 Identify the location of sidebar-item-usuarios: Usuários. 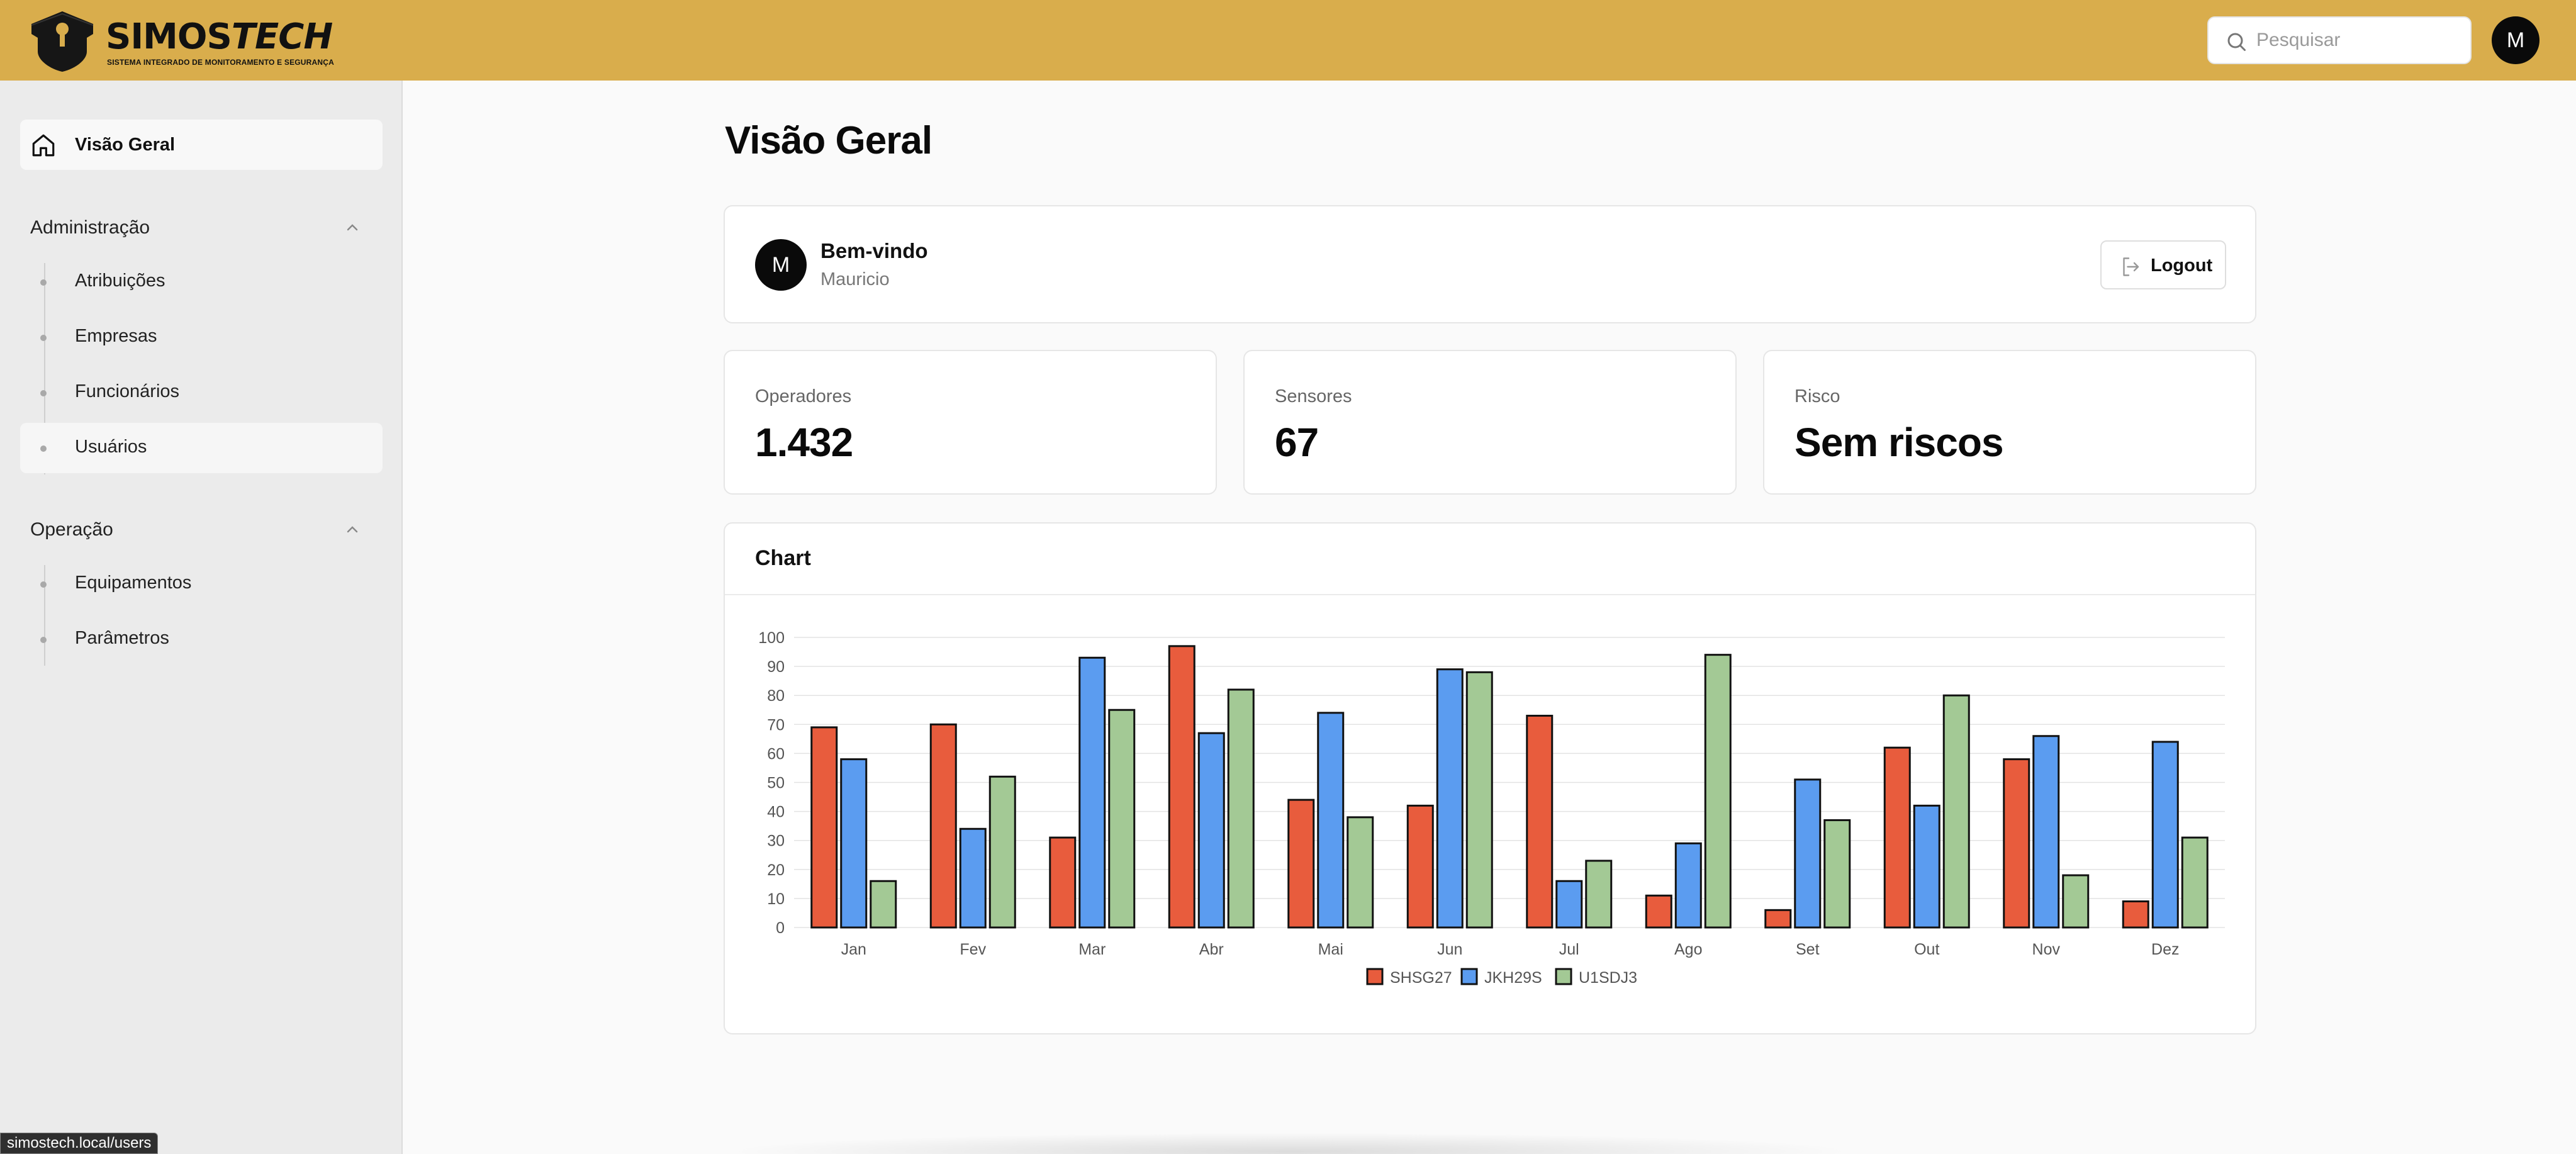
(201, 448).